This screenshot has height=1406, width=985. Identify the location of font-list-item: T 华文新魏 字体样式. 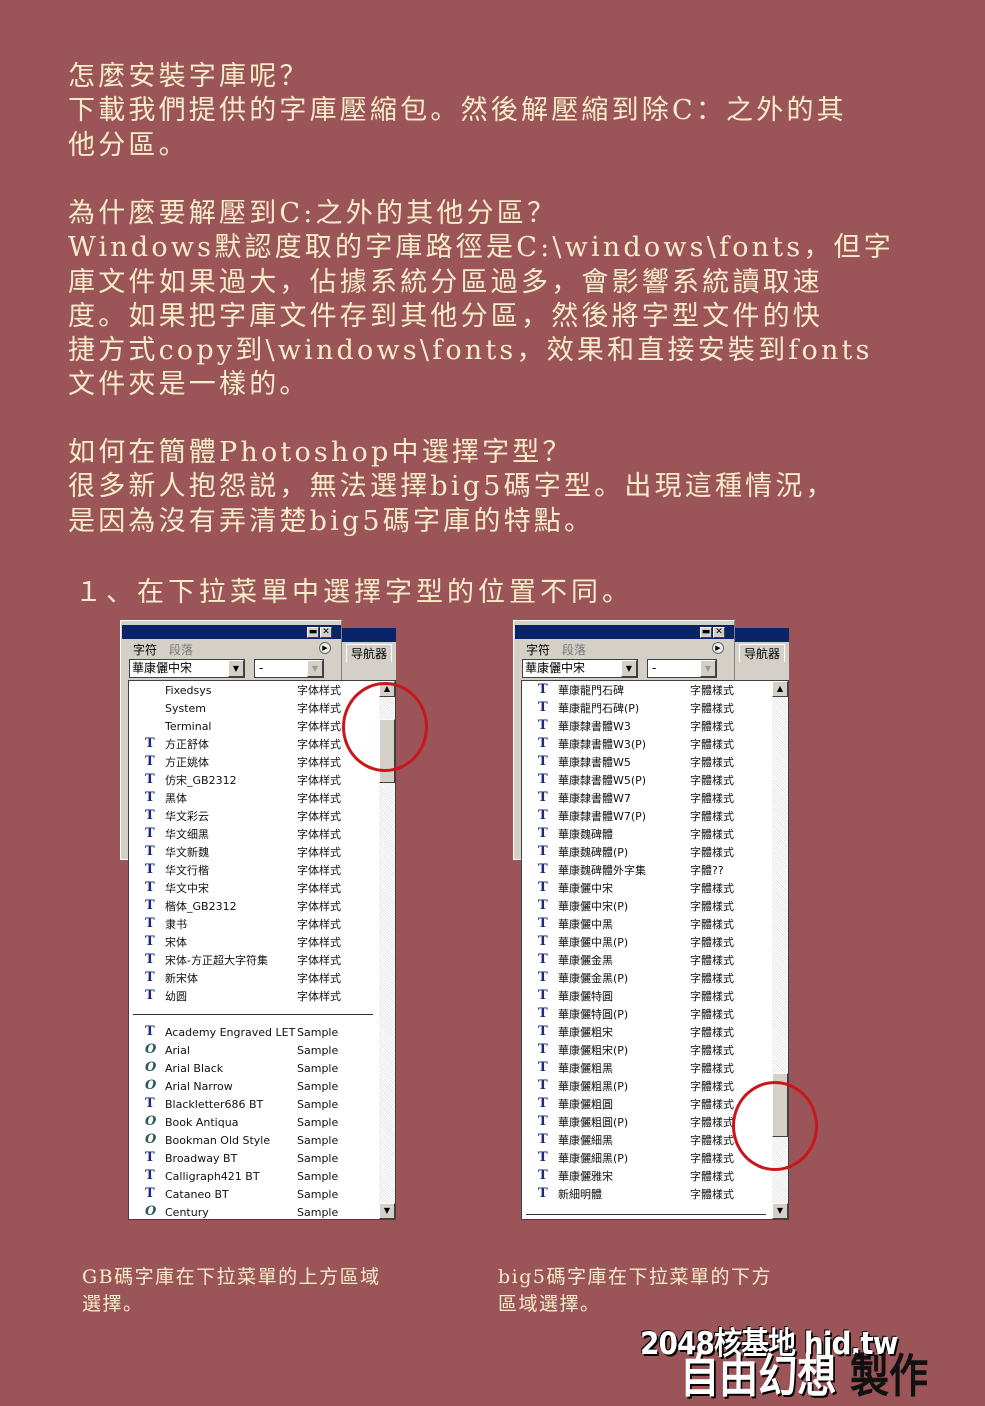
(254, 853).